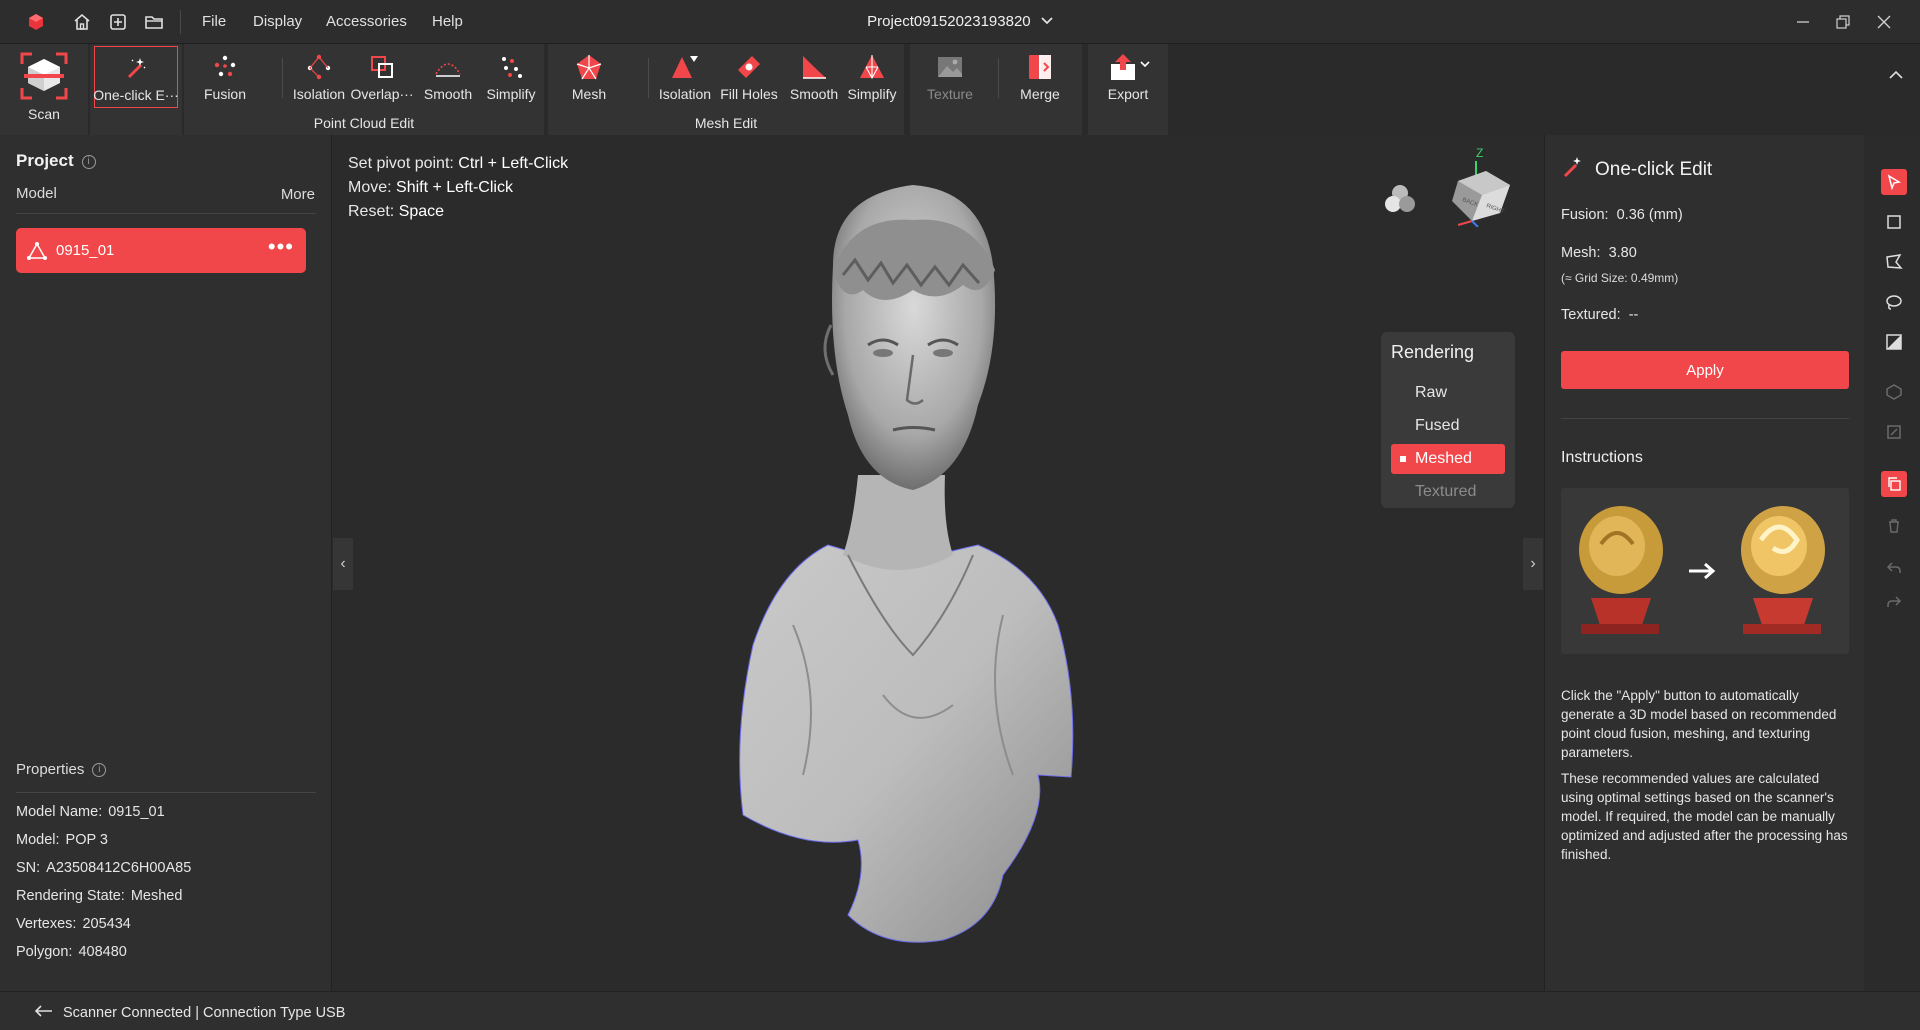 The image size is (1920, 1030). Describe the element at coordinates (28, 868) in the screenshot. I see `property-key: SN:` at that location.